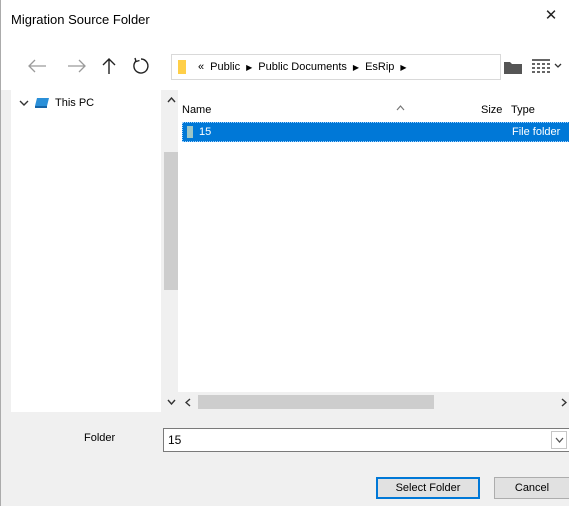 The width and height of the screenshot is (569, 506). Describe the element at coordinates (375, 132) in the screenshot. I see `table-row: 15 File folder` at that location.